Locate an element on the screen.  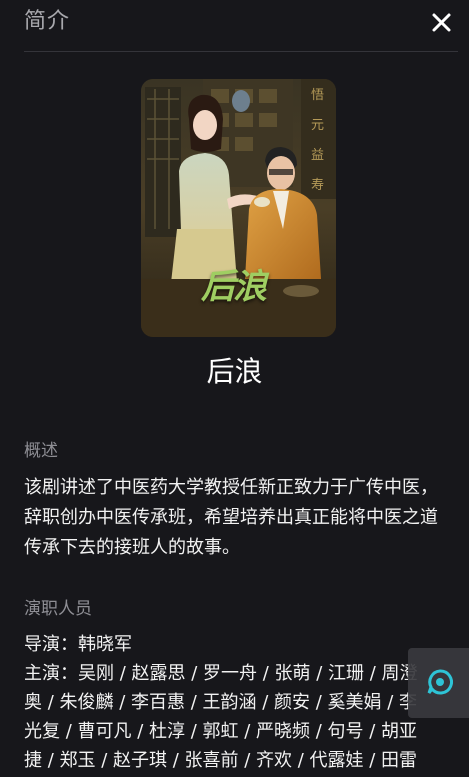
chat-bubble-icon is located at coordinates (440, 682).